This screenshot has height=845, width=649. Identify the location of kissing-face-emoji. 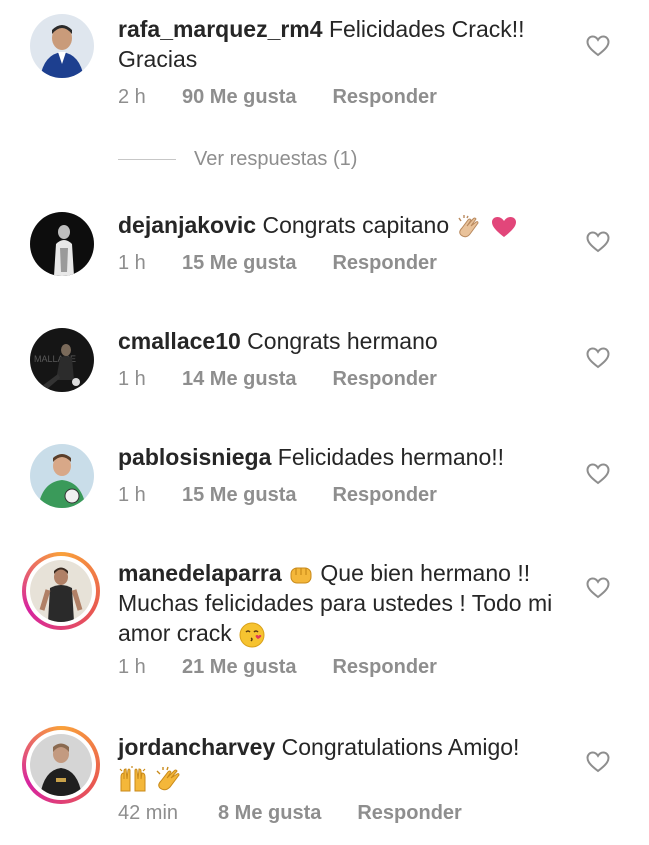
(252, 635).